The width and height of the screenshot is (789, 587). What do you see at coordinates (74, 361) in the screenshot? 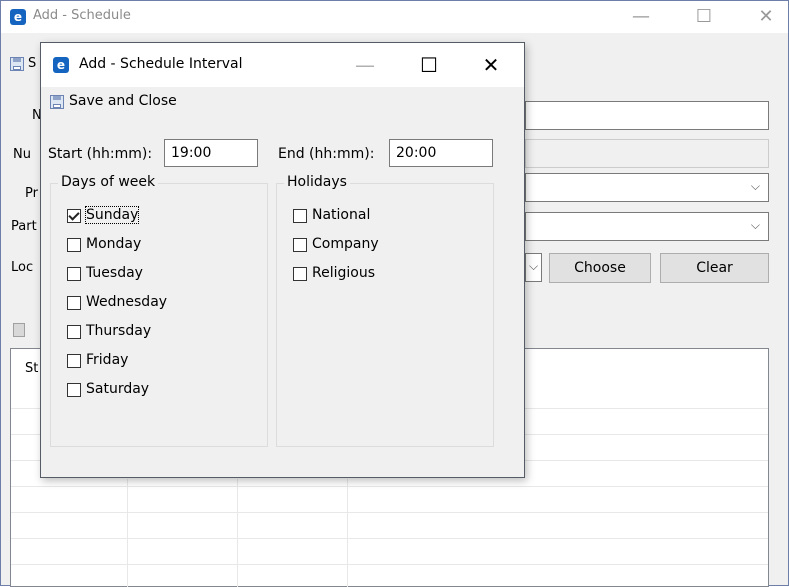
I see `friday-checkbox` at bounding box center [74, 361].